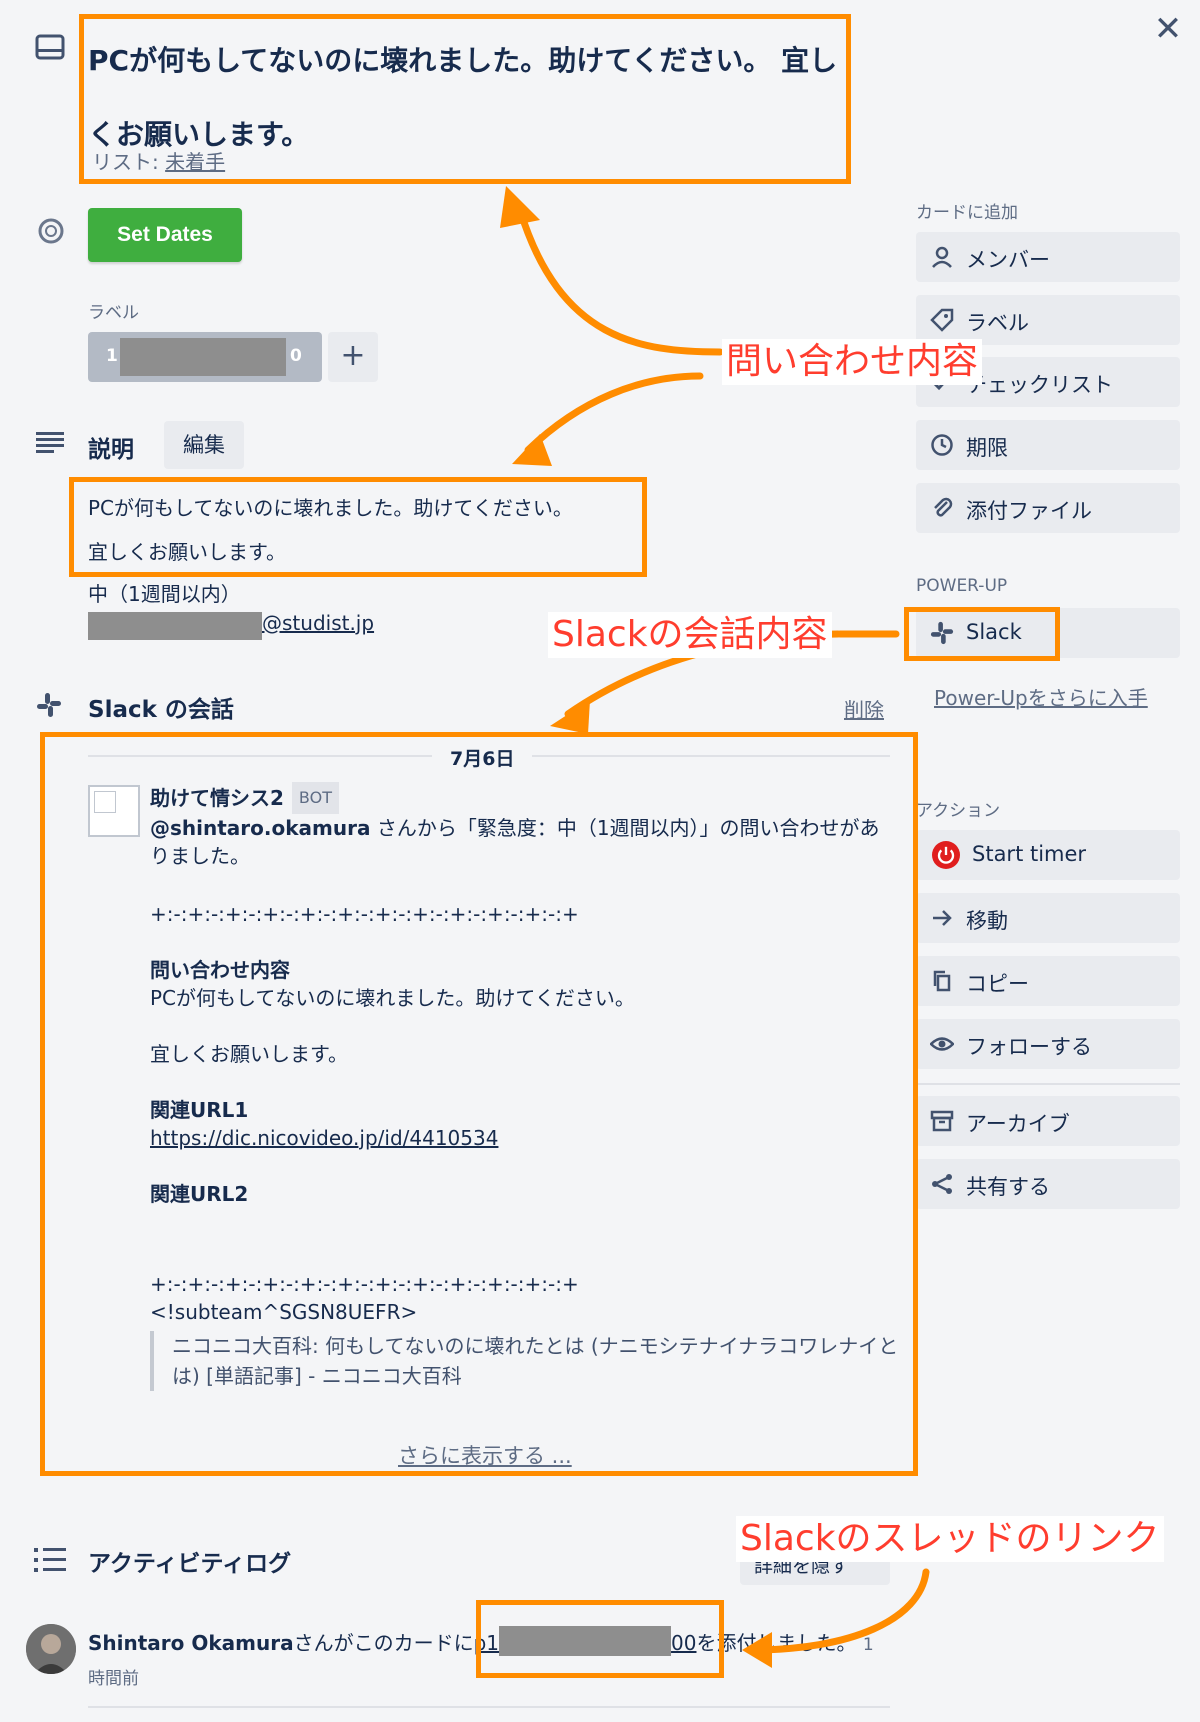 The width and height of the screenshot is (1200, 1722). What do you see at coordinates (950, 1539) in the screenshot?
I see `annotation-label-thread-link: Slackのスレッドのリンク` at bounding box center [950, 1539].